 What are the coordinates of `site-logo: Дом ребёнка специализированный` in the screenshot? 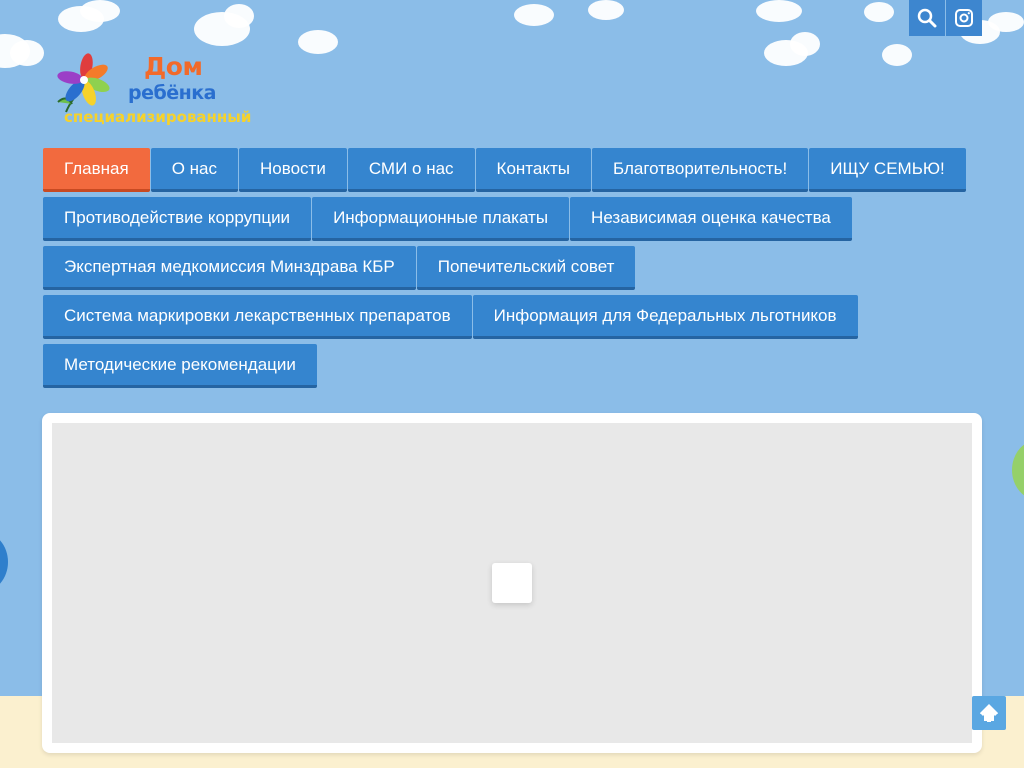 It's located at (164, 88).